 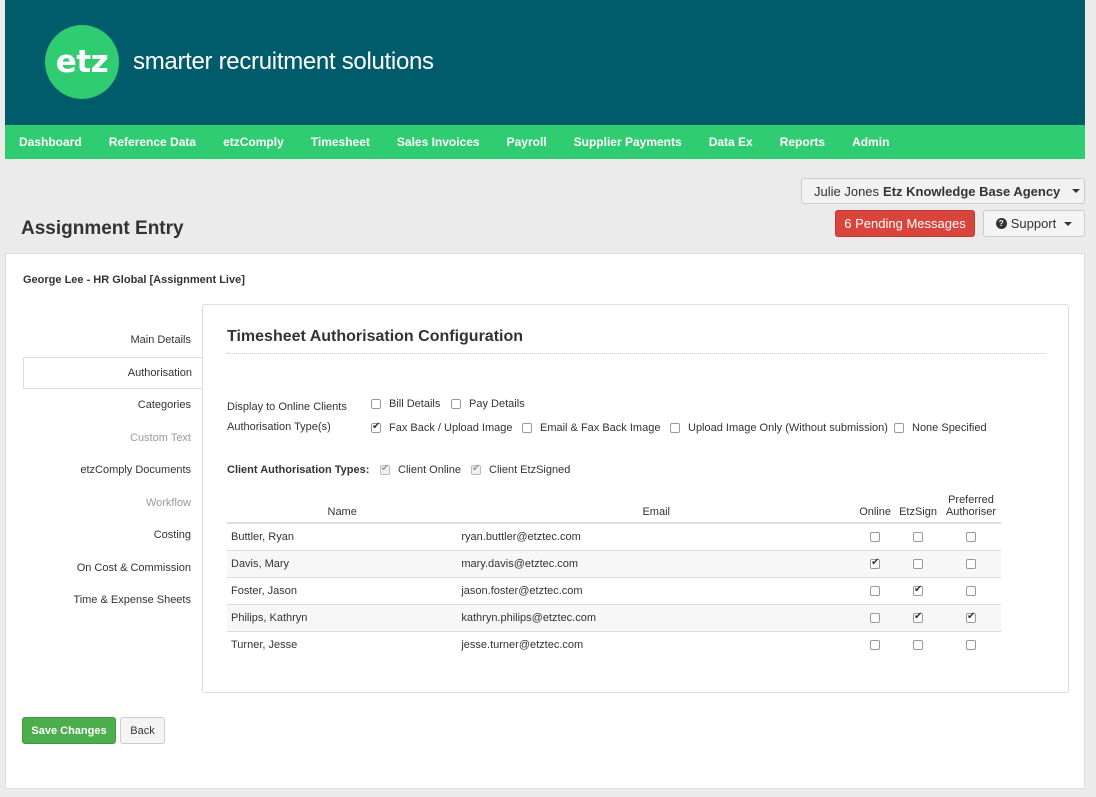 What do you see at coordinates (113, 340) in the screenshot?
I see `sidebar-item-main-details: Main Details` at bounding box center [113, 340].